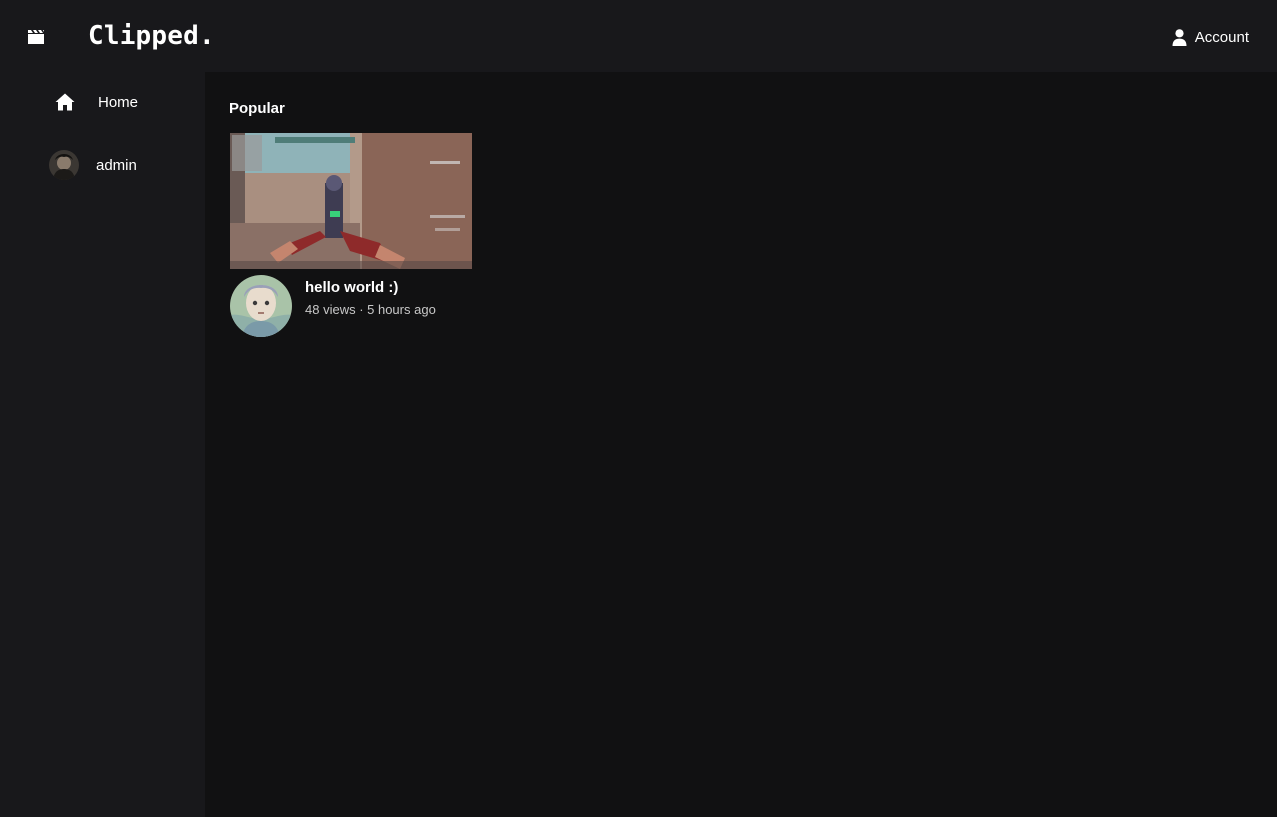  Describe the element at coordinates (1179, 37) in the screenshot. I see `user-icon` at that location.